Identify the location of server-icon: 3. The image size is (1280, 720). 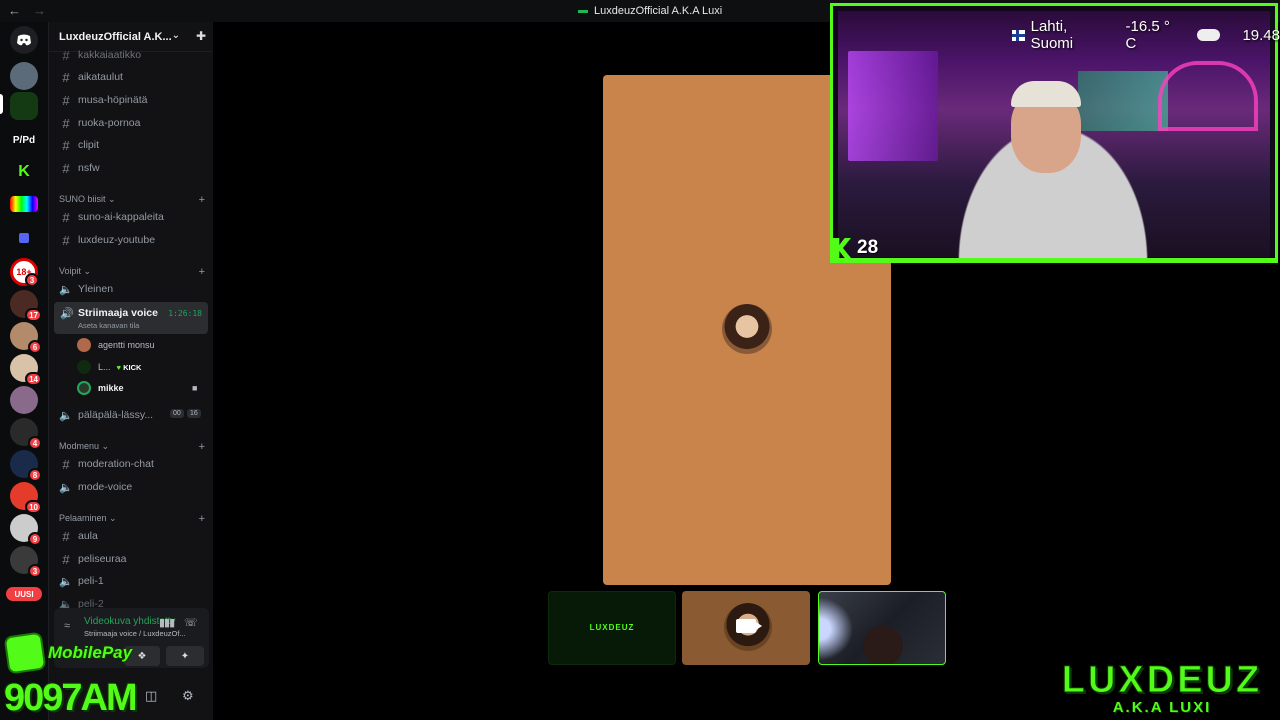
(26, 562).